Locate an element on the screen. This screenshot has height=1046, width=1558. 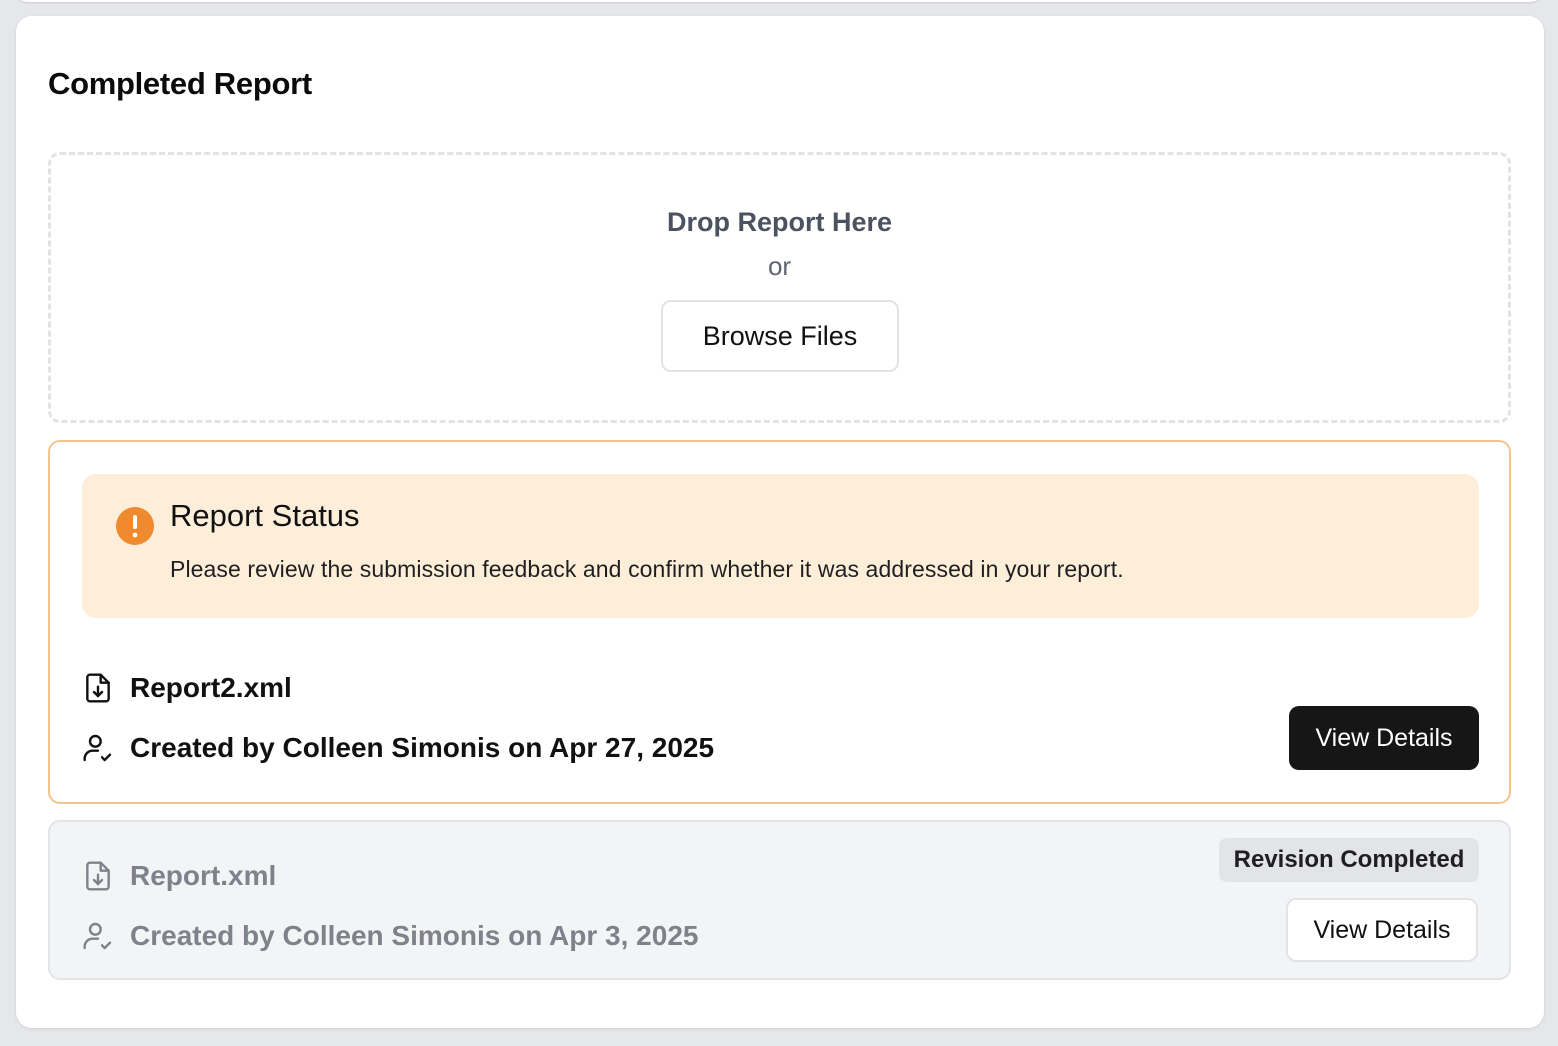
previous-card-edge is located at coordinates (779, 1).